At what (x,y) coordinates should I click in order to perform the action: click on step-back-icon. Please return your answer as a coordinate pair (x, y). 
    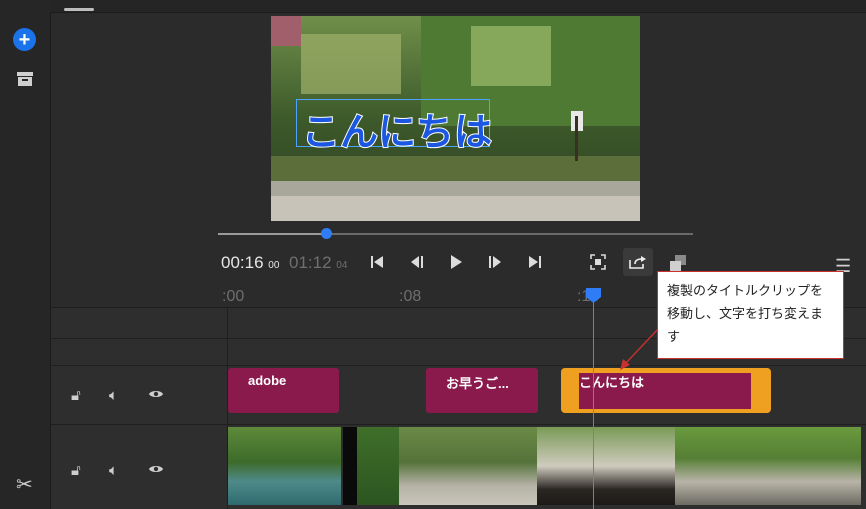
    Looking at the image, I should click on (417, 262).